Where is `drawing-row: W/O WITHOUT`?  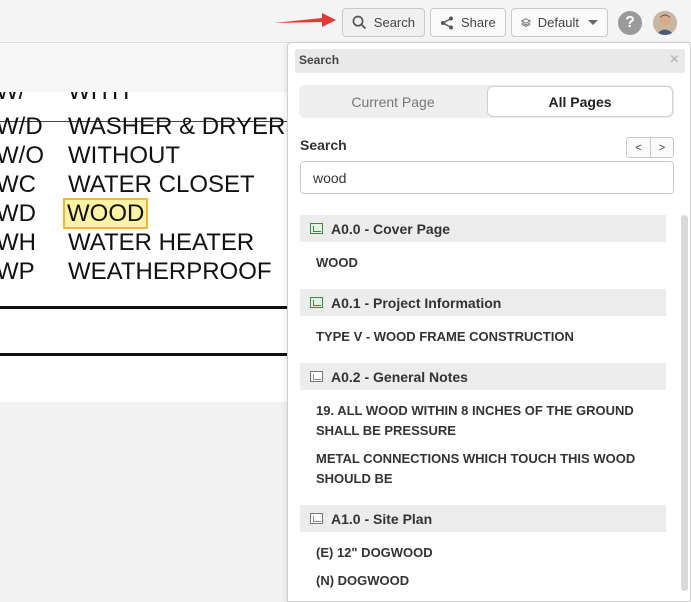 drawing-row: W/O WITHOUT is located at coordinates (145, 156).